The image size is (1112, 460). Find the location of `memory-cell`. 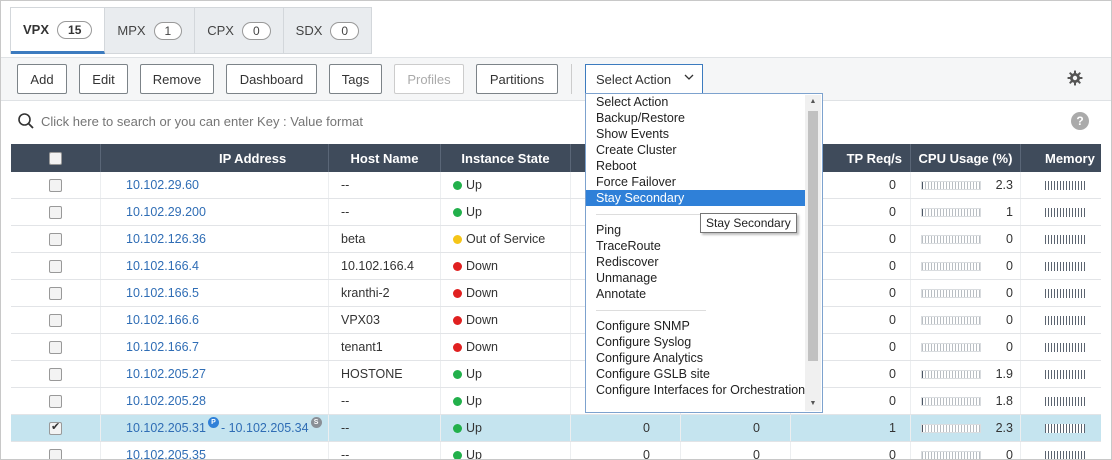

memory-cell is located at coordinates (1061, 401).